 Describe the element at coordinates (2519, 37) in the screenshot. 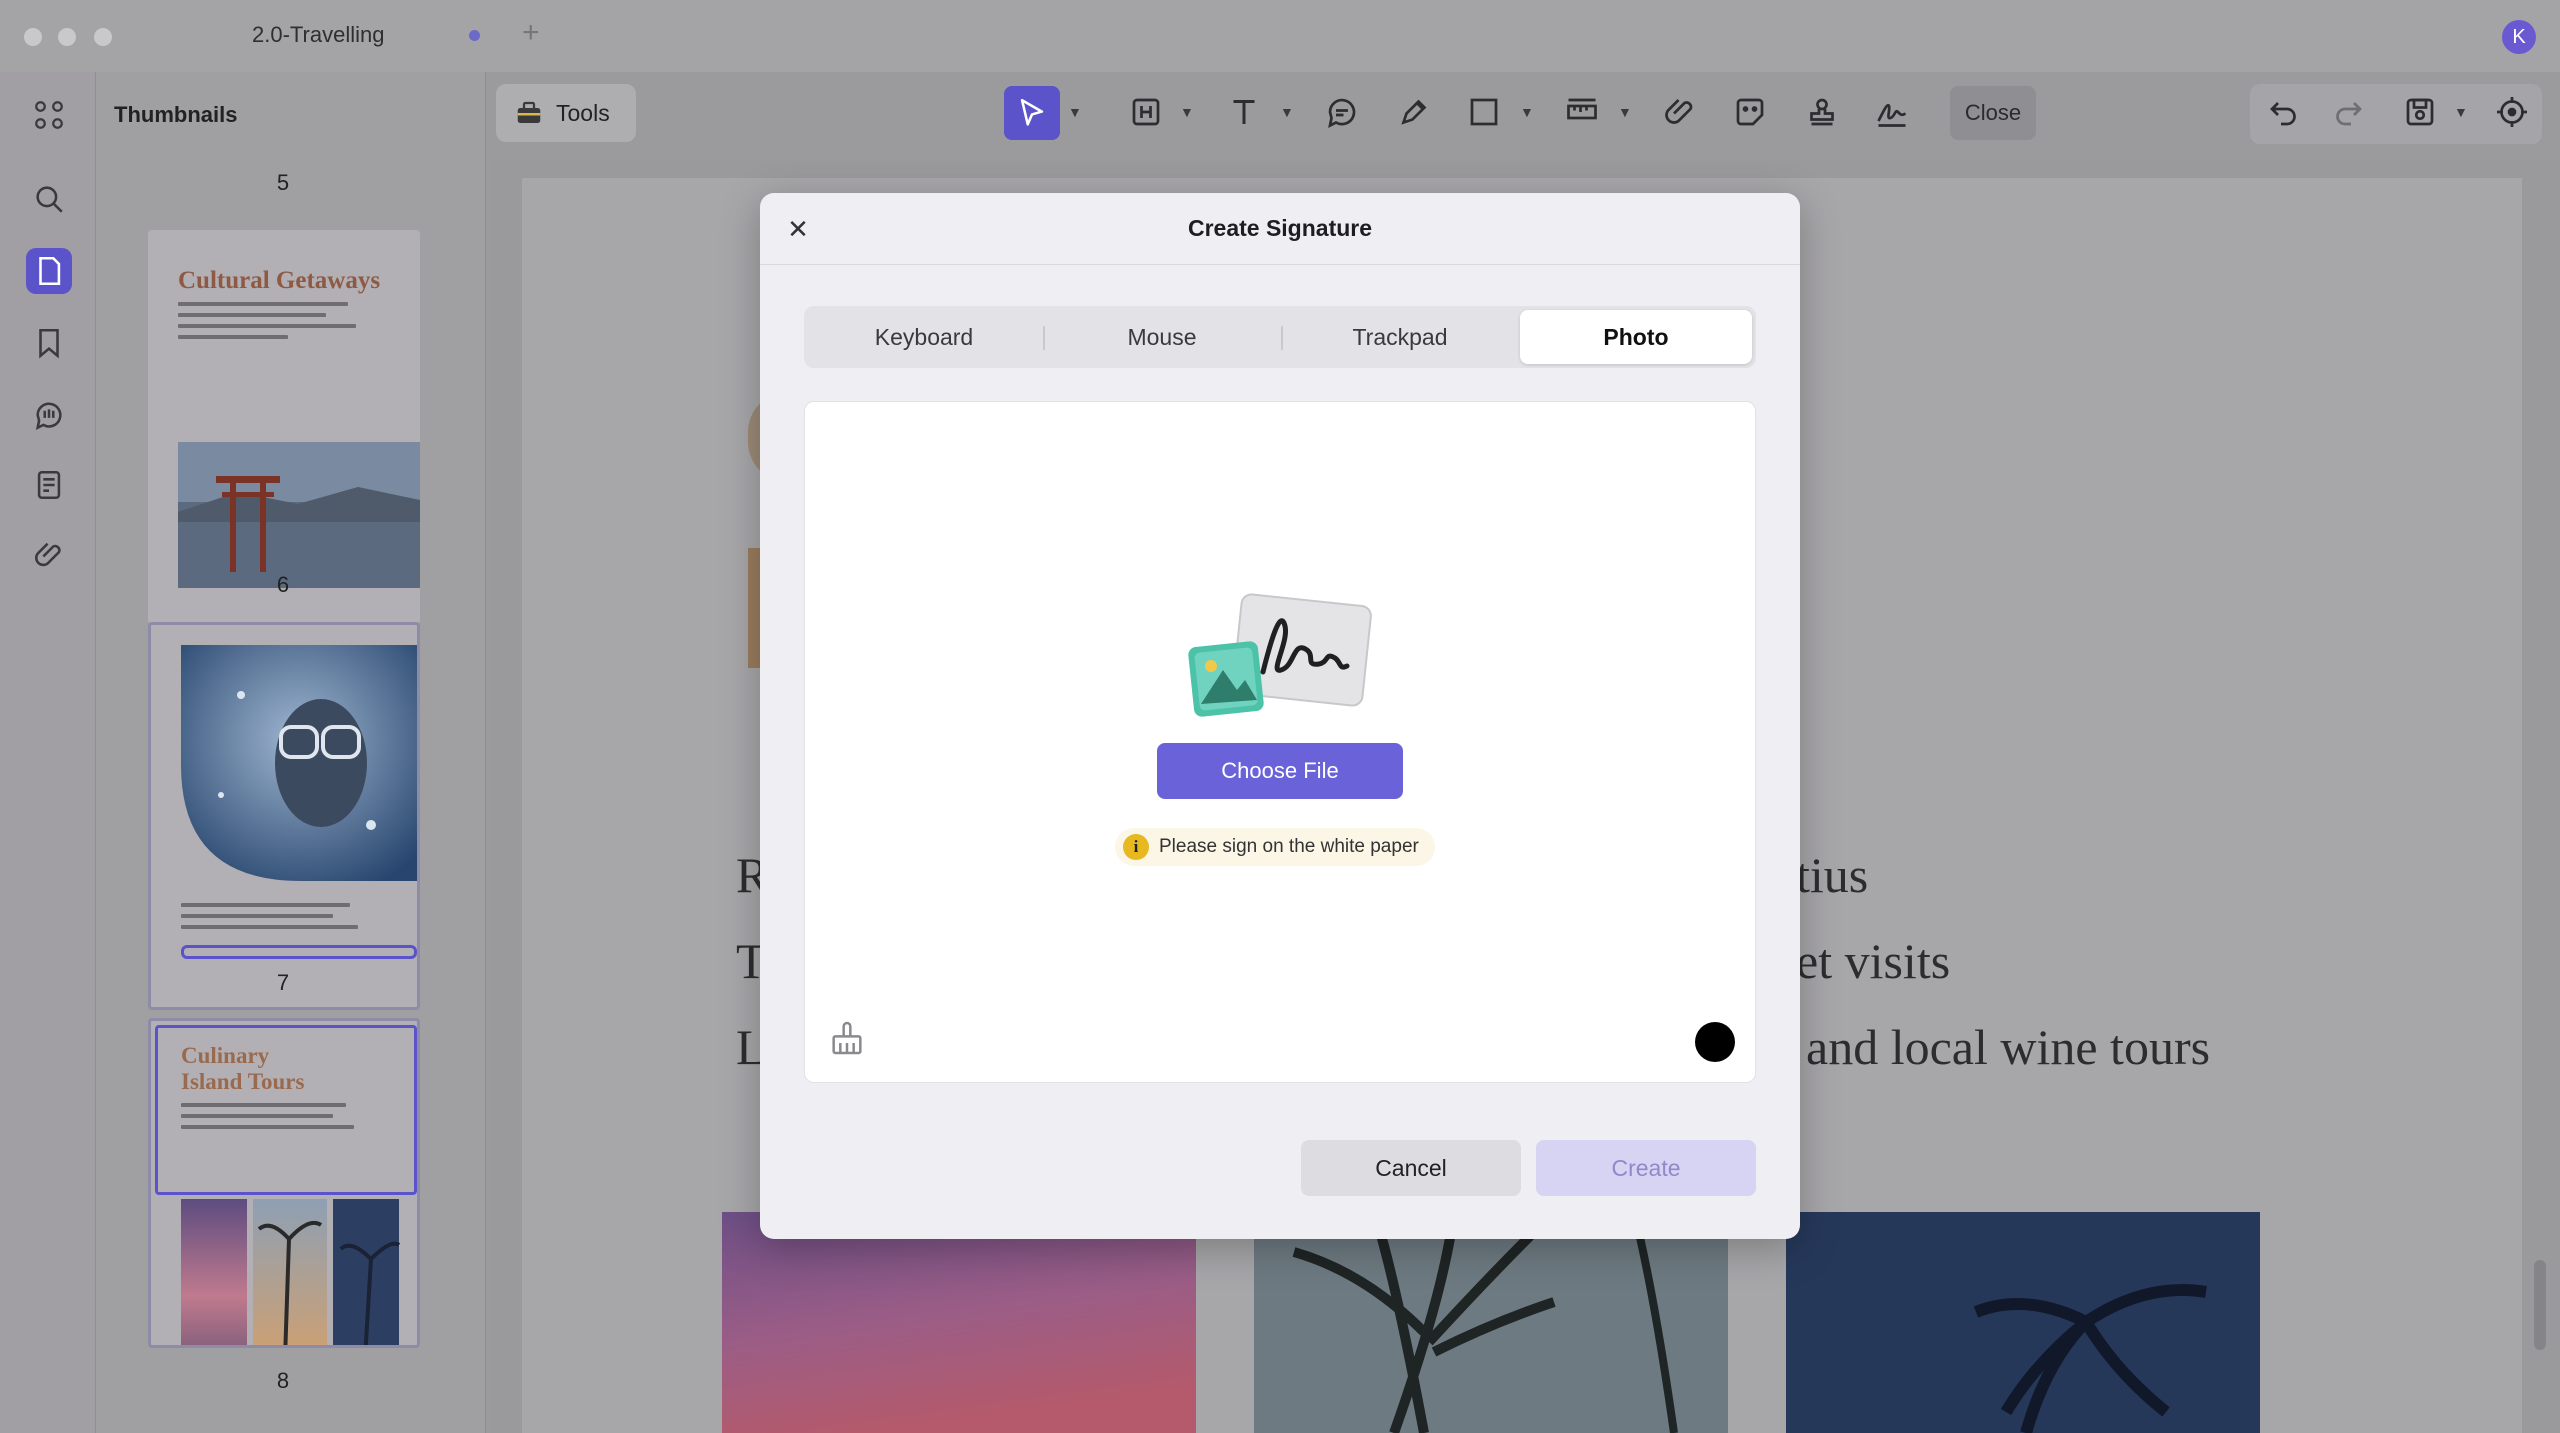

I see `avatar: K` at that location.